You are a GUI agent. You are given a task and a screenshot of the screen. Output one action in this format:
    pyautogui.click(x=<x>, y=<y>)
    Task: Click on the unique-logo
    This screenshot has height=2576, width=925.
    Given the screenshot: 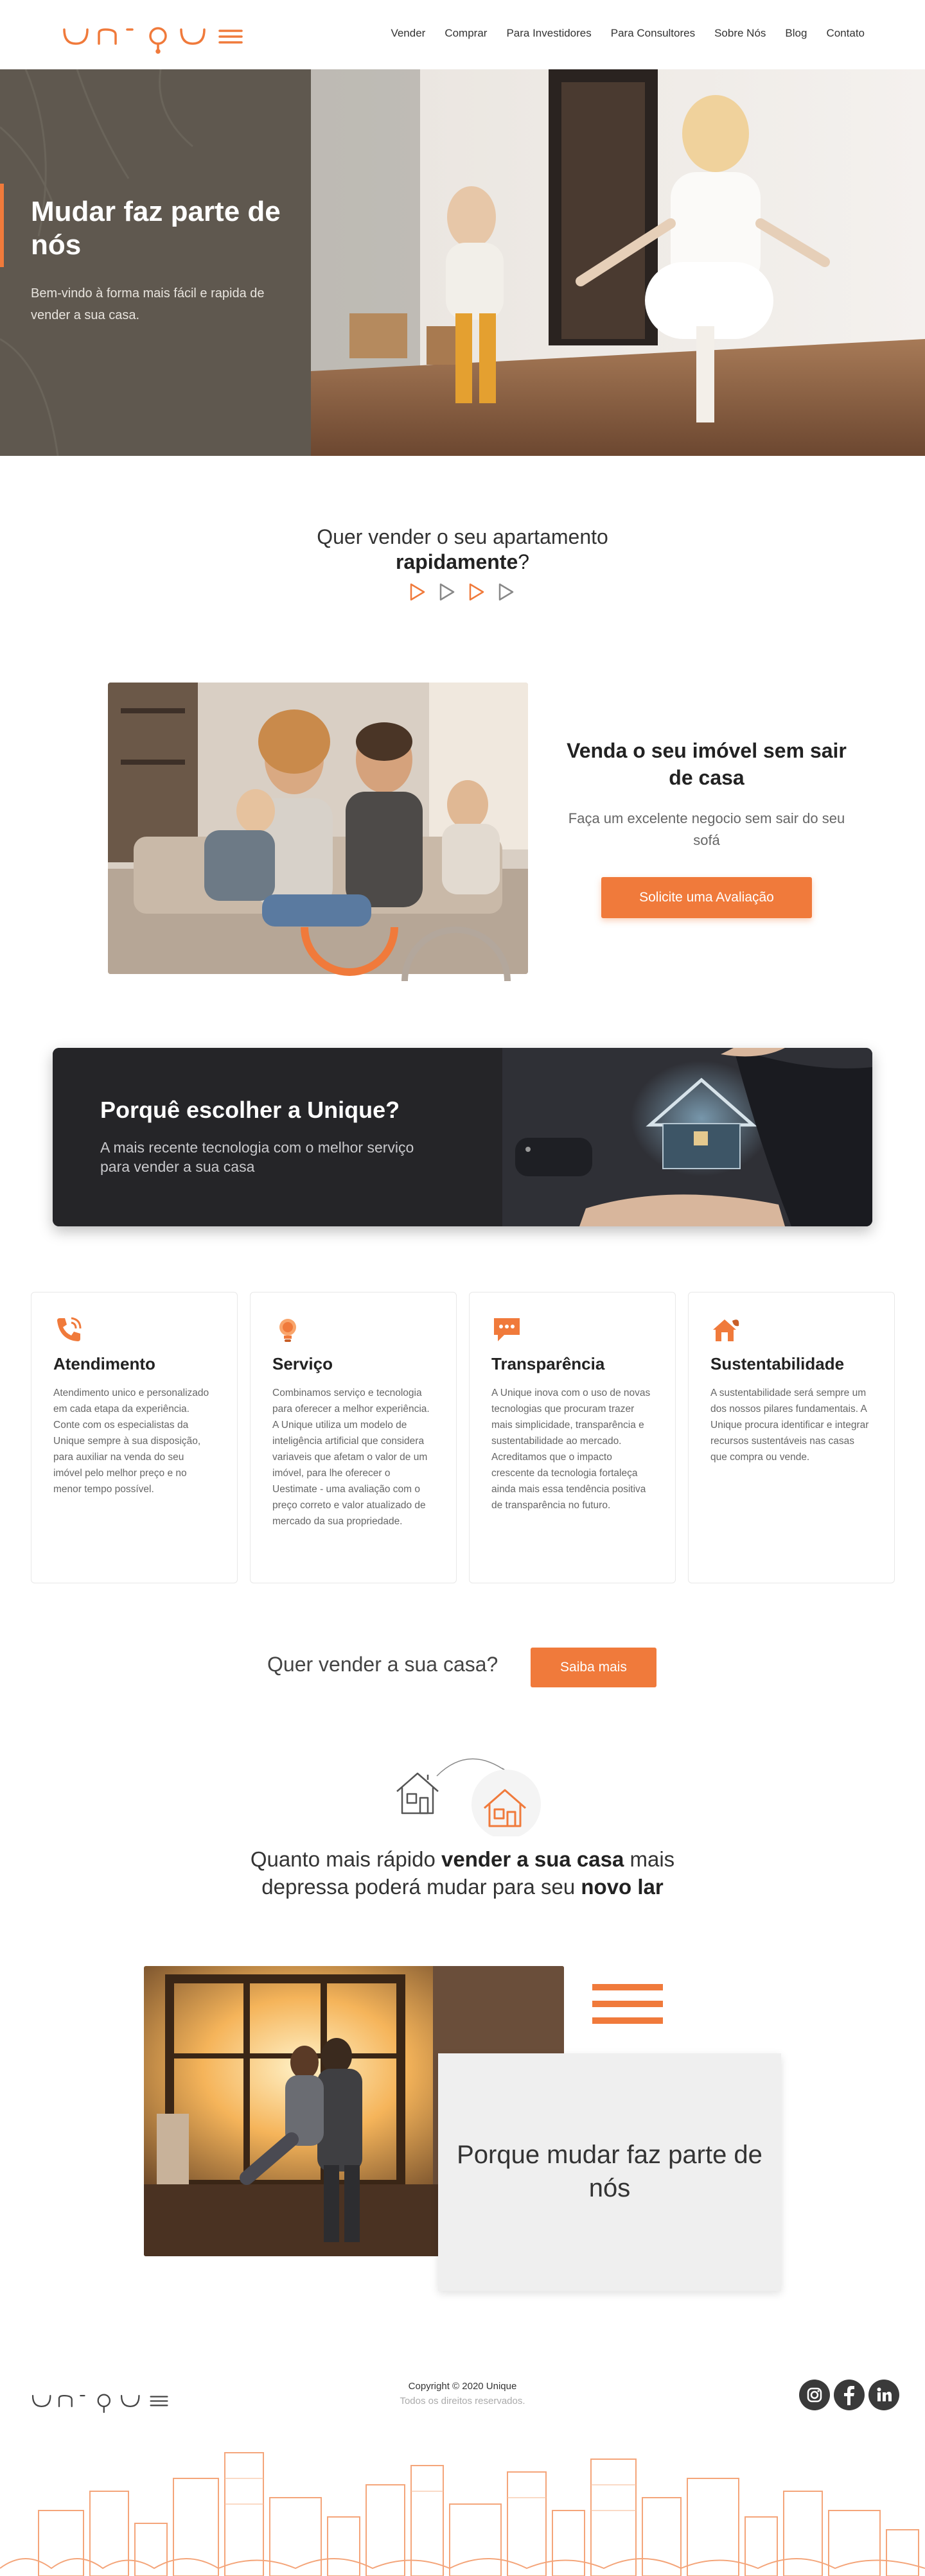 What is the action you would take?
    pyautogui.click(x=155, y=38)
    